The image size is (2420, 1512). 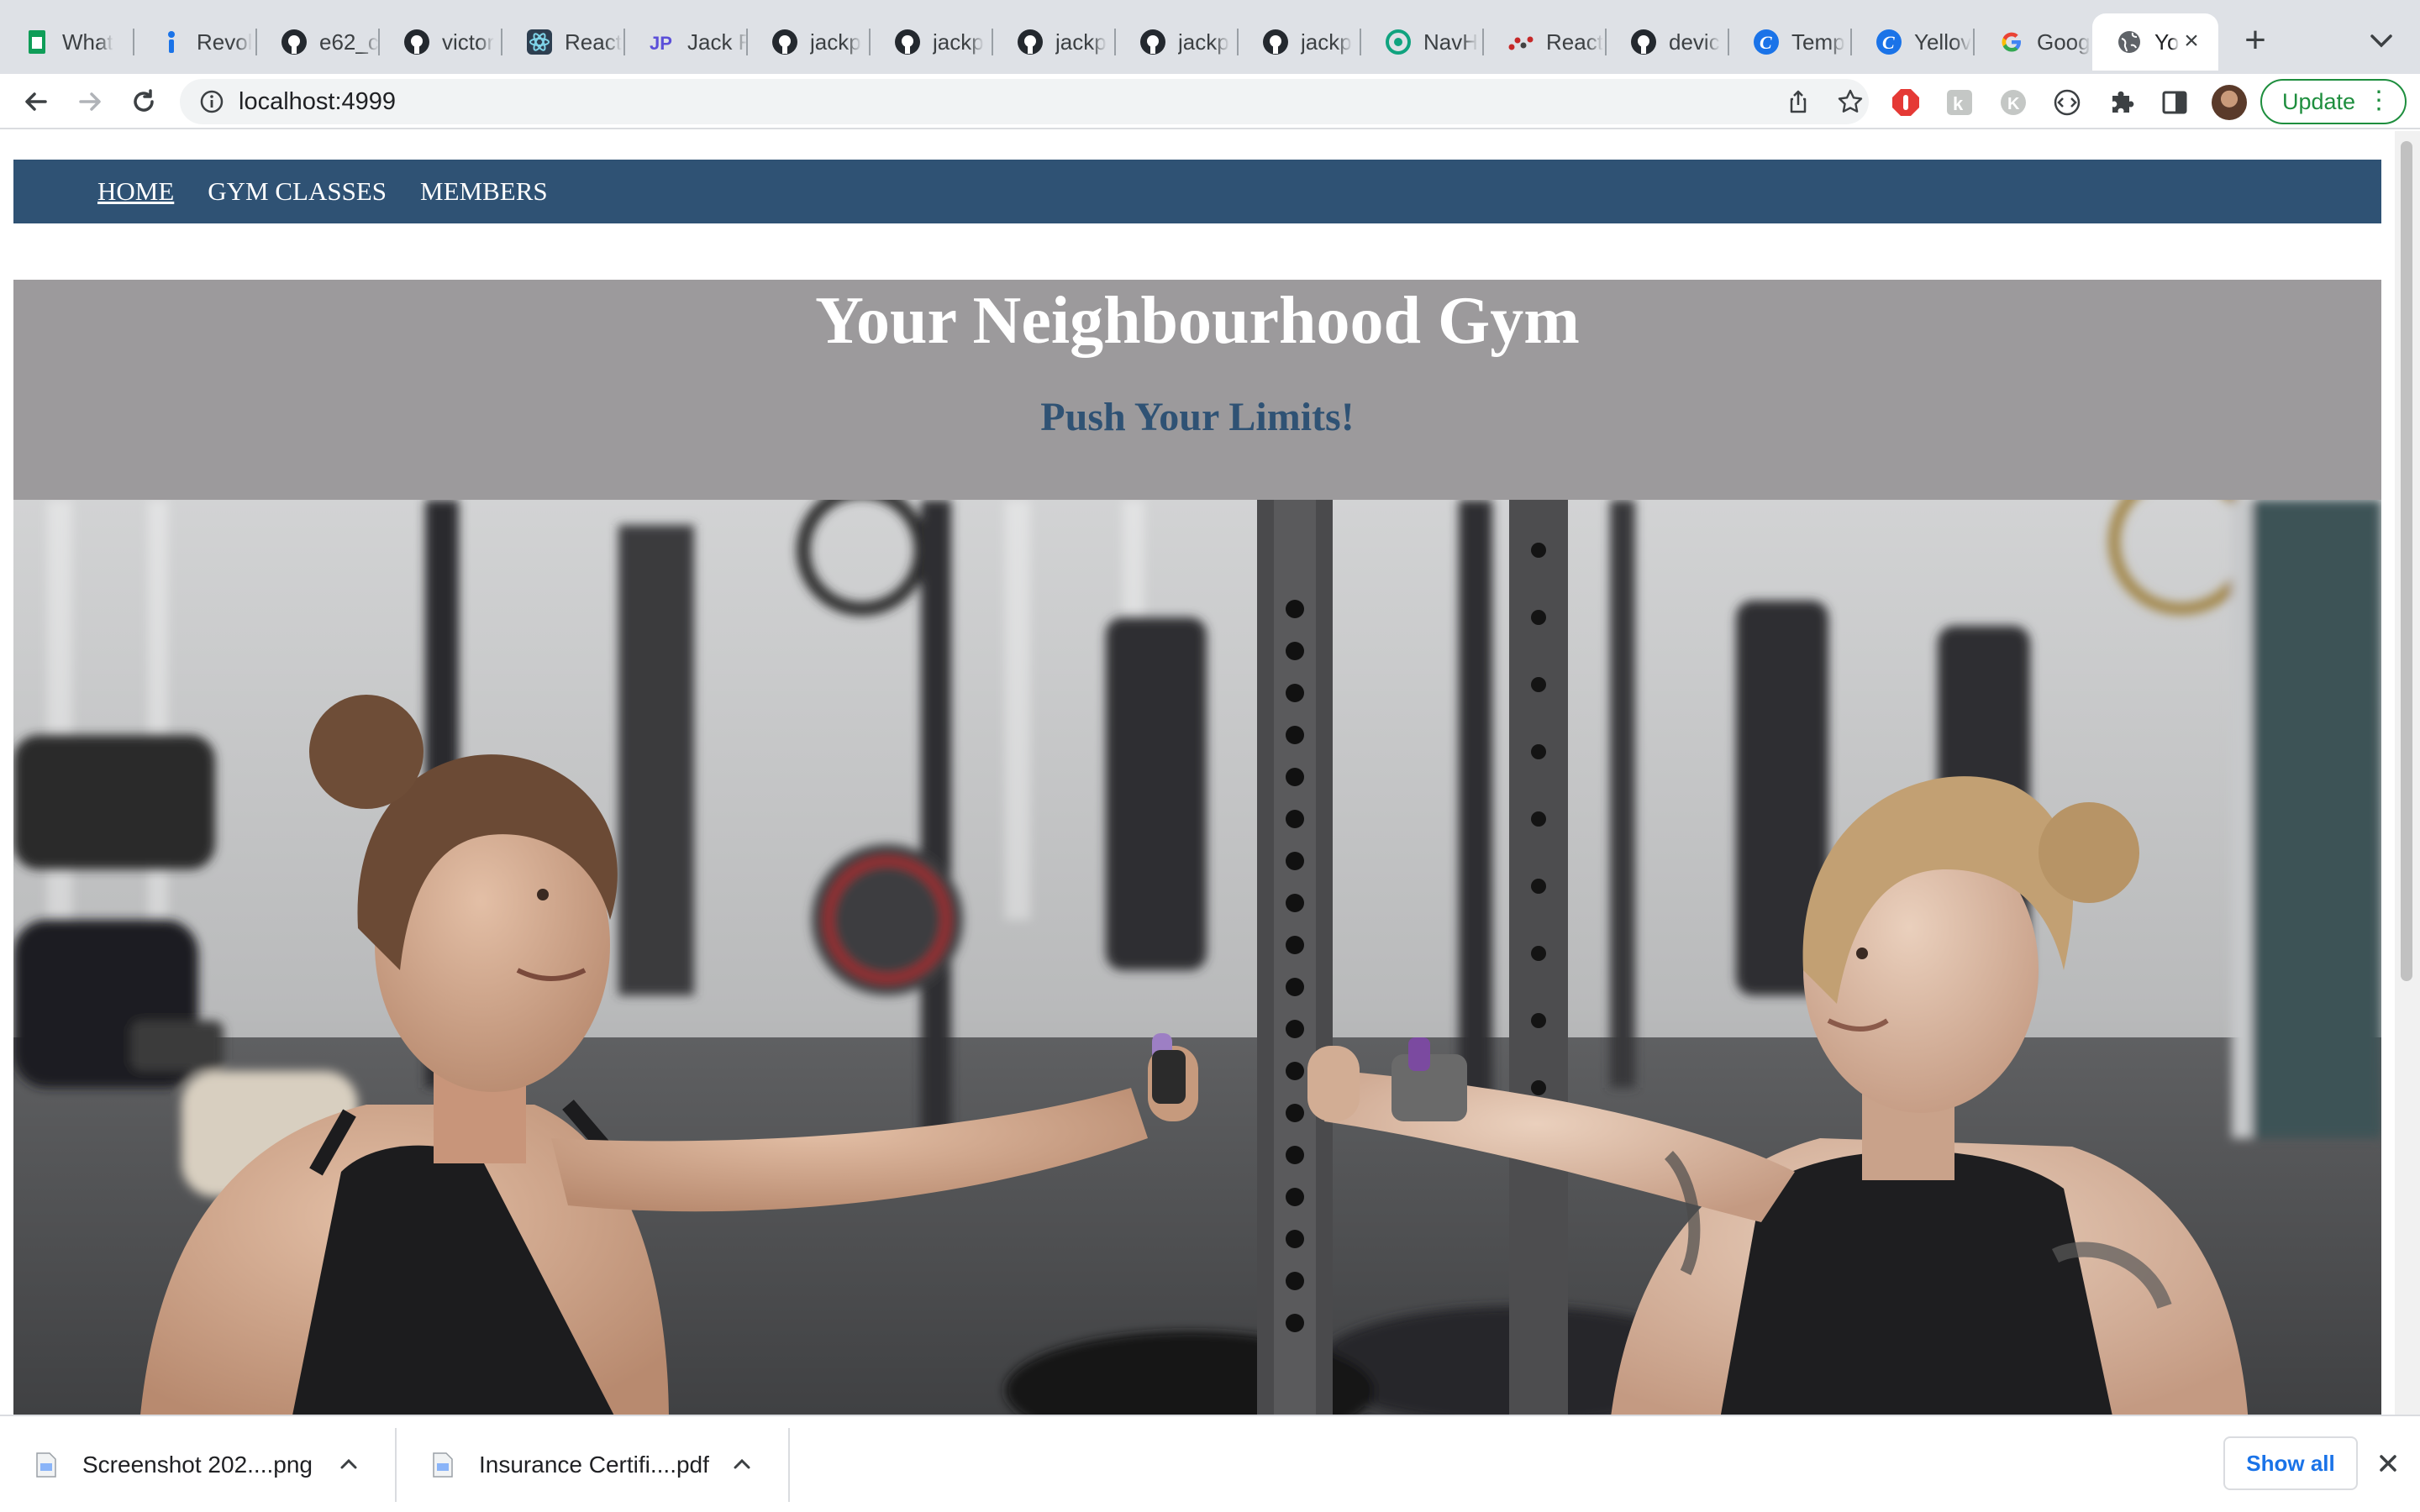 I want to click on image-file-icon, so click(x=46, y=1465).